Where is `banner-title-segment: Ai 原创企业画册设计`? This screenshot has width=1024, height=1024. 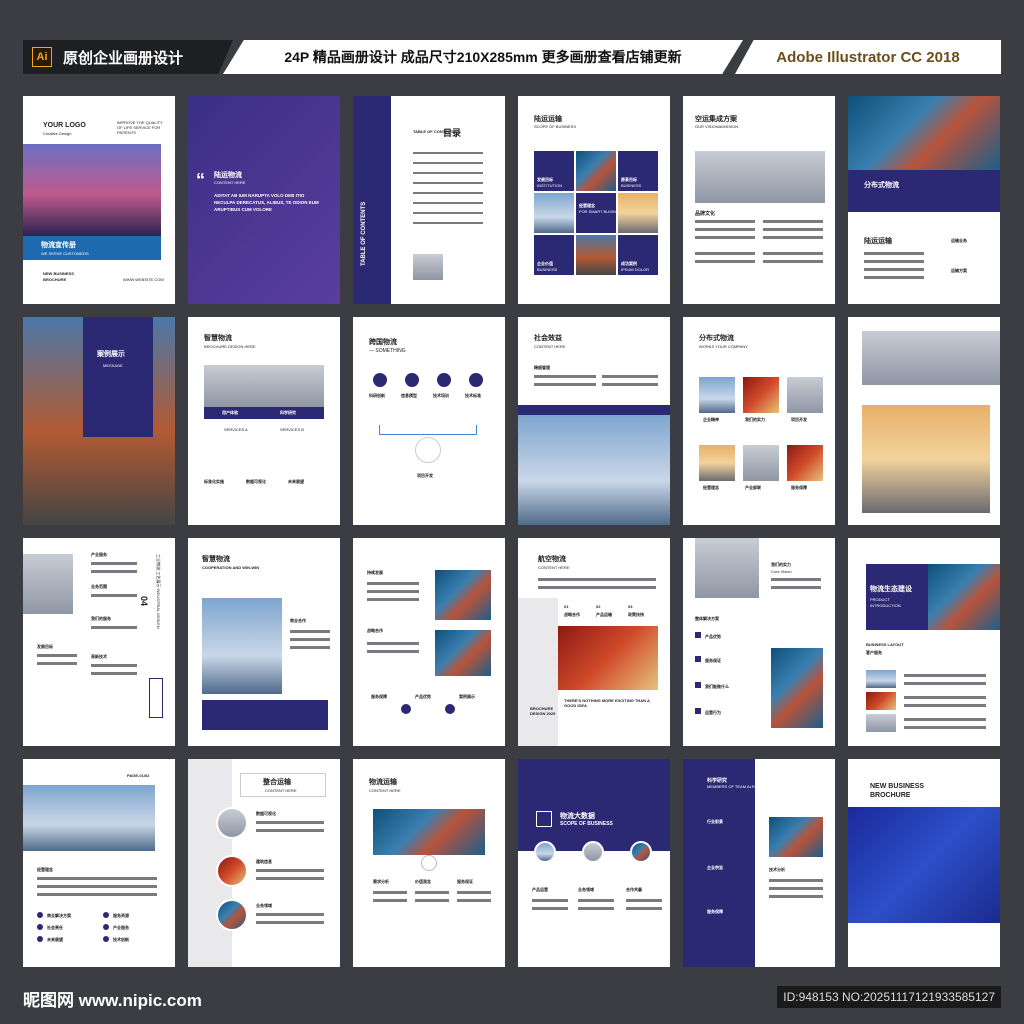
banner-title-segment: Ai 原创企业画册设计 is located at coordinates (128, 57).